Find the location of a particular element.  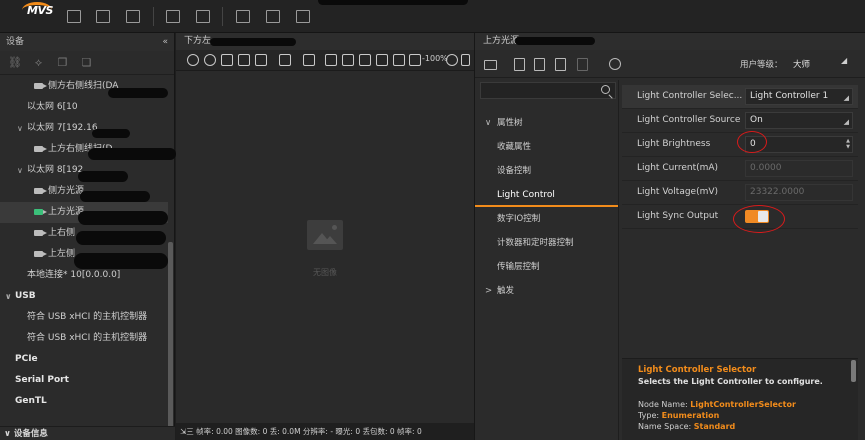

category-caret-icon: ∨ is located at coordinates (491, 123).